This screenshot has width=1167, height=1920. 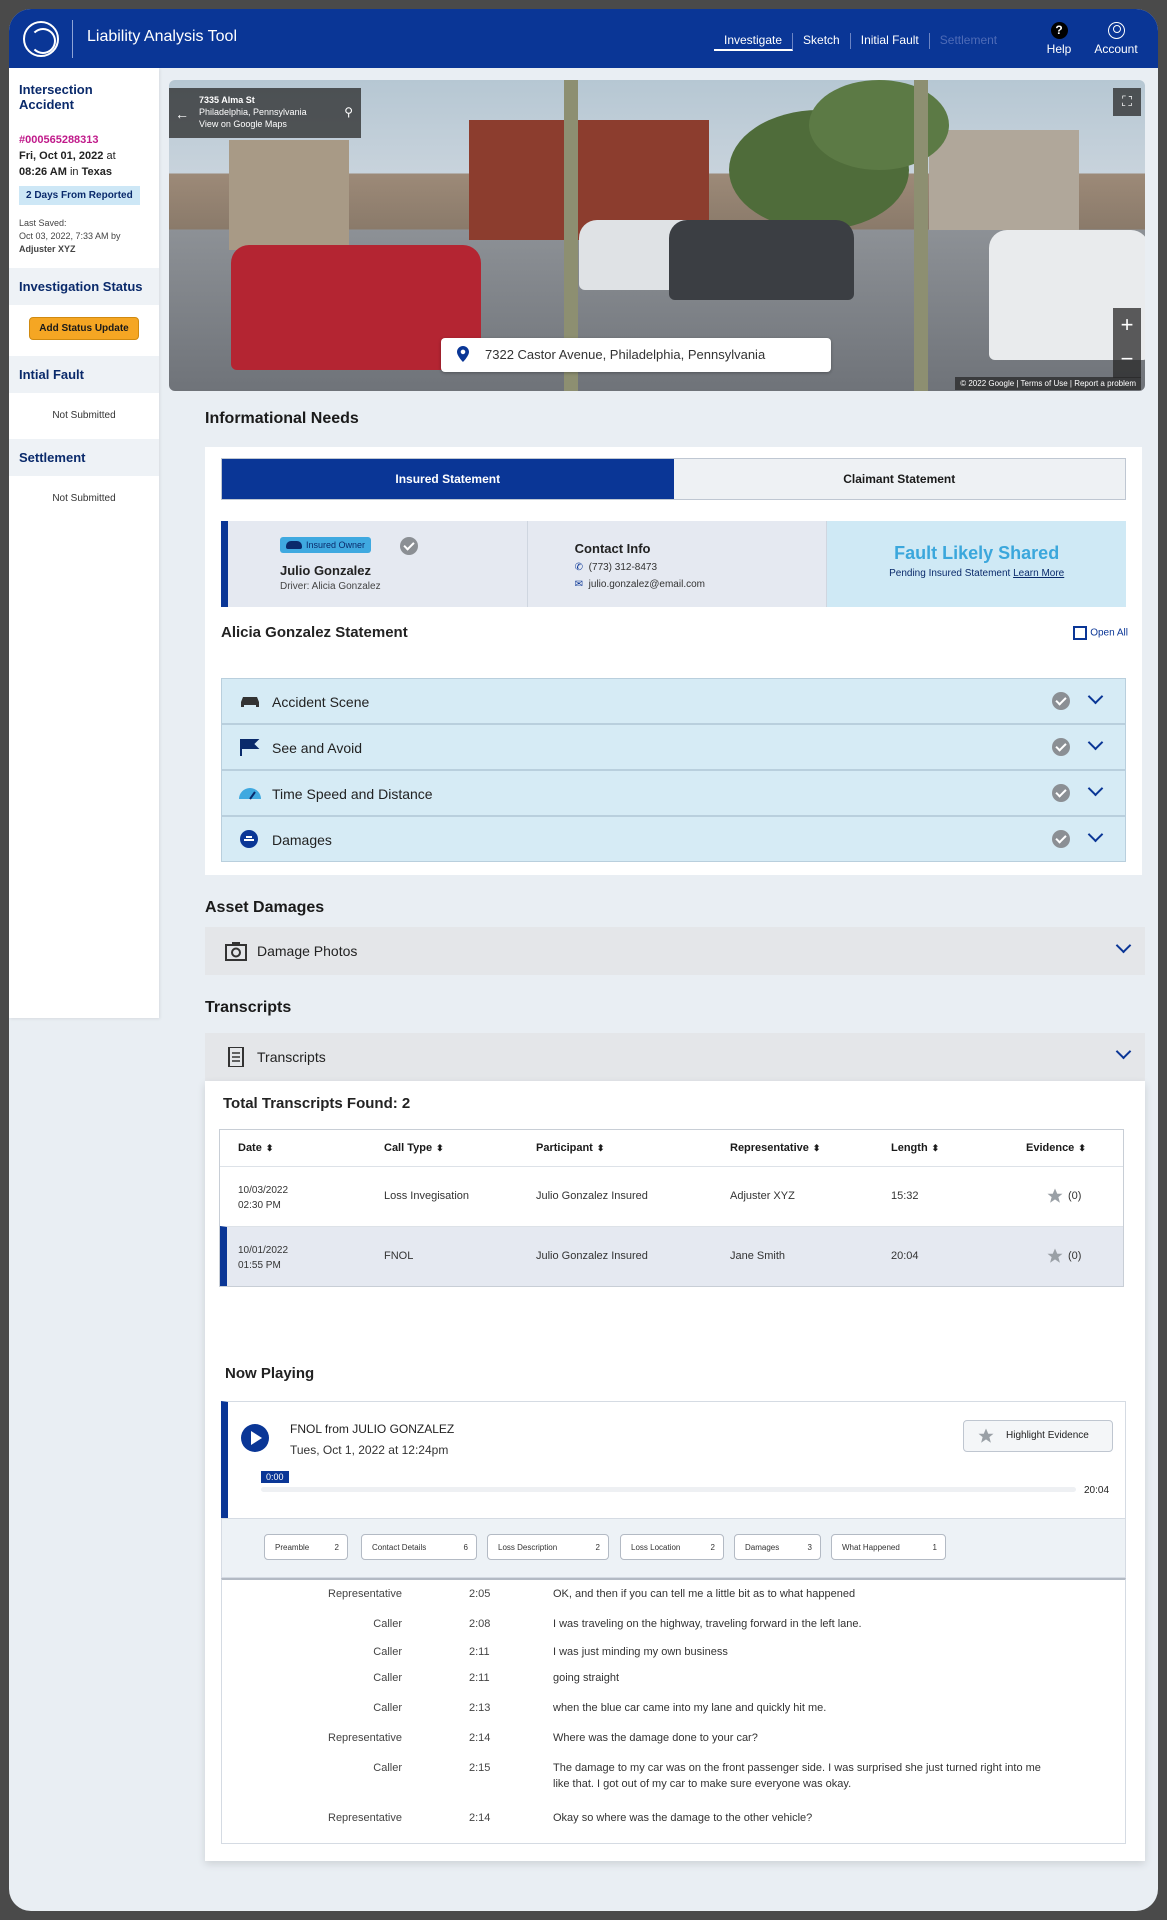 I want to click on case-id: #000565288313, so click(x=84, y=140).